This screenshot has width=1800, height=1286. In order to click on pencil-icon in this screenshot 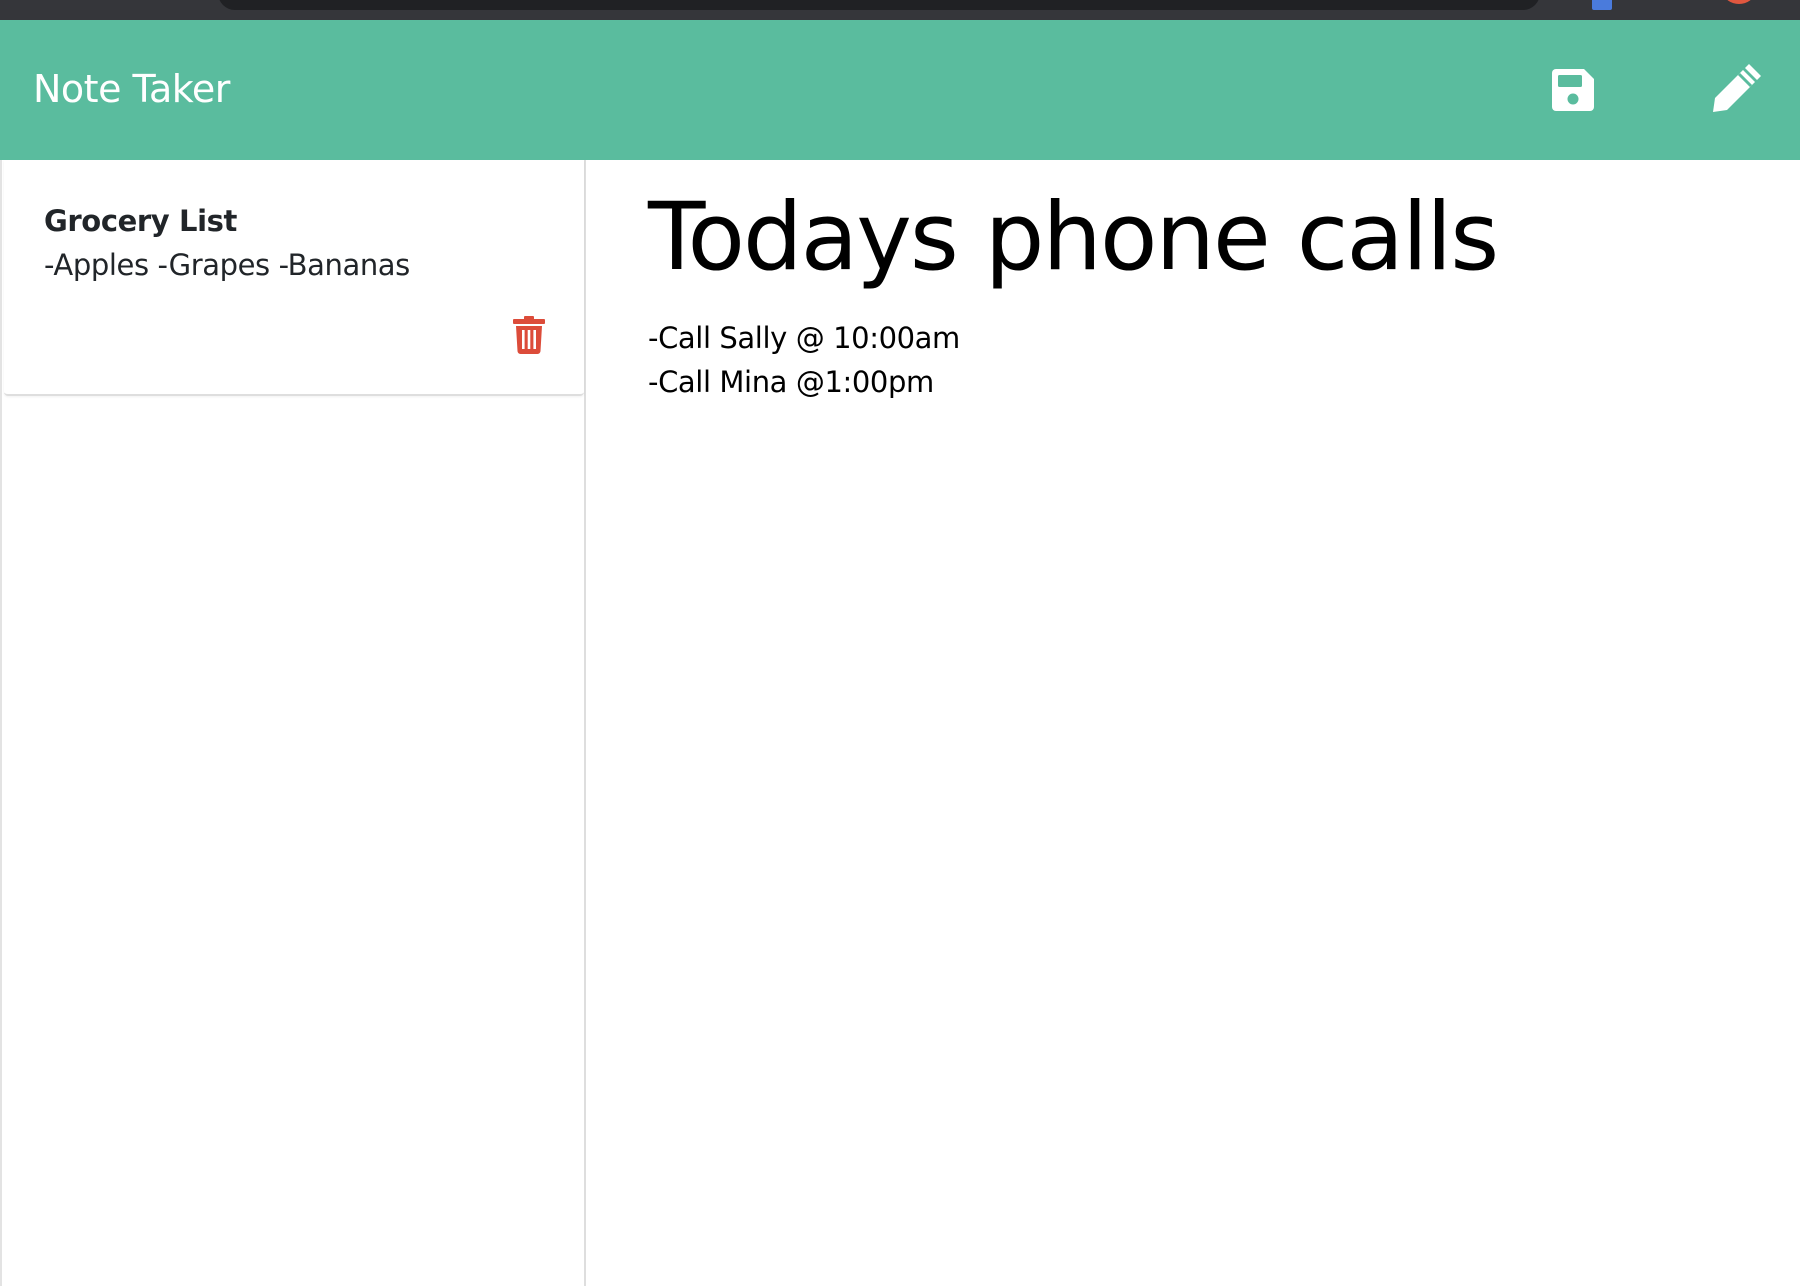, I will do `click(1737, 88)`.